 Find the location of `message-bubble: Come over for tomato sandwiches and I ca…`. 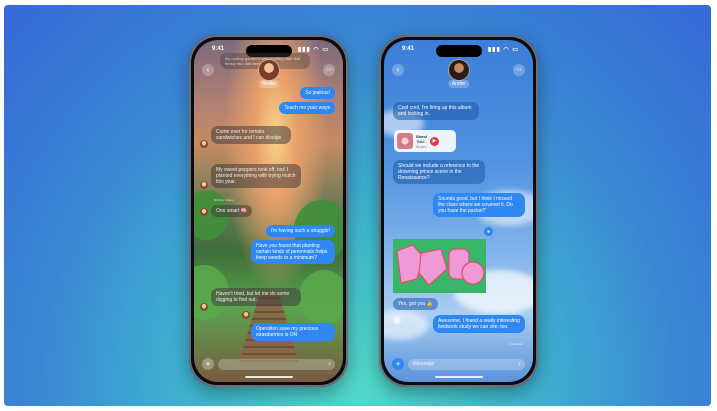

message-bubble: Come over for tomato sandwiches and I ca… is located at coordinates (251, 135).